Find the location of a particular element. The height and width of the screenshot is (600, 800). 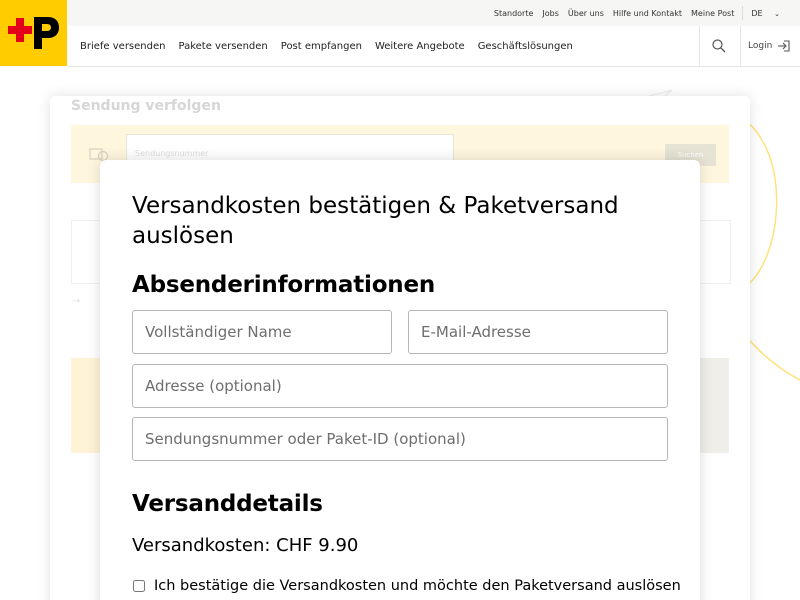

language-selector: DE ⌄ is located at coordinates (770, 13).